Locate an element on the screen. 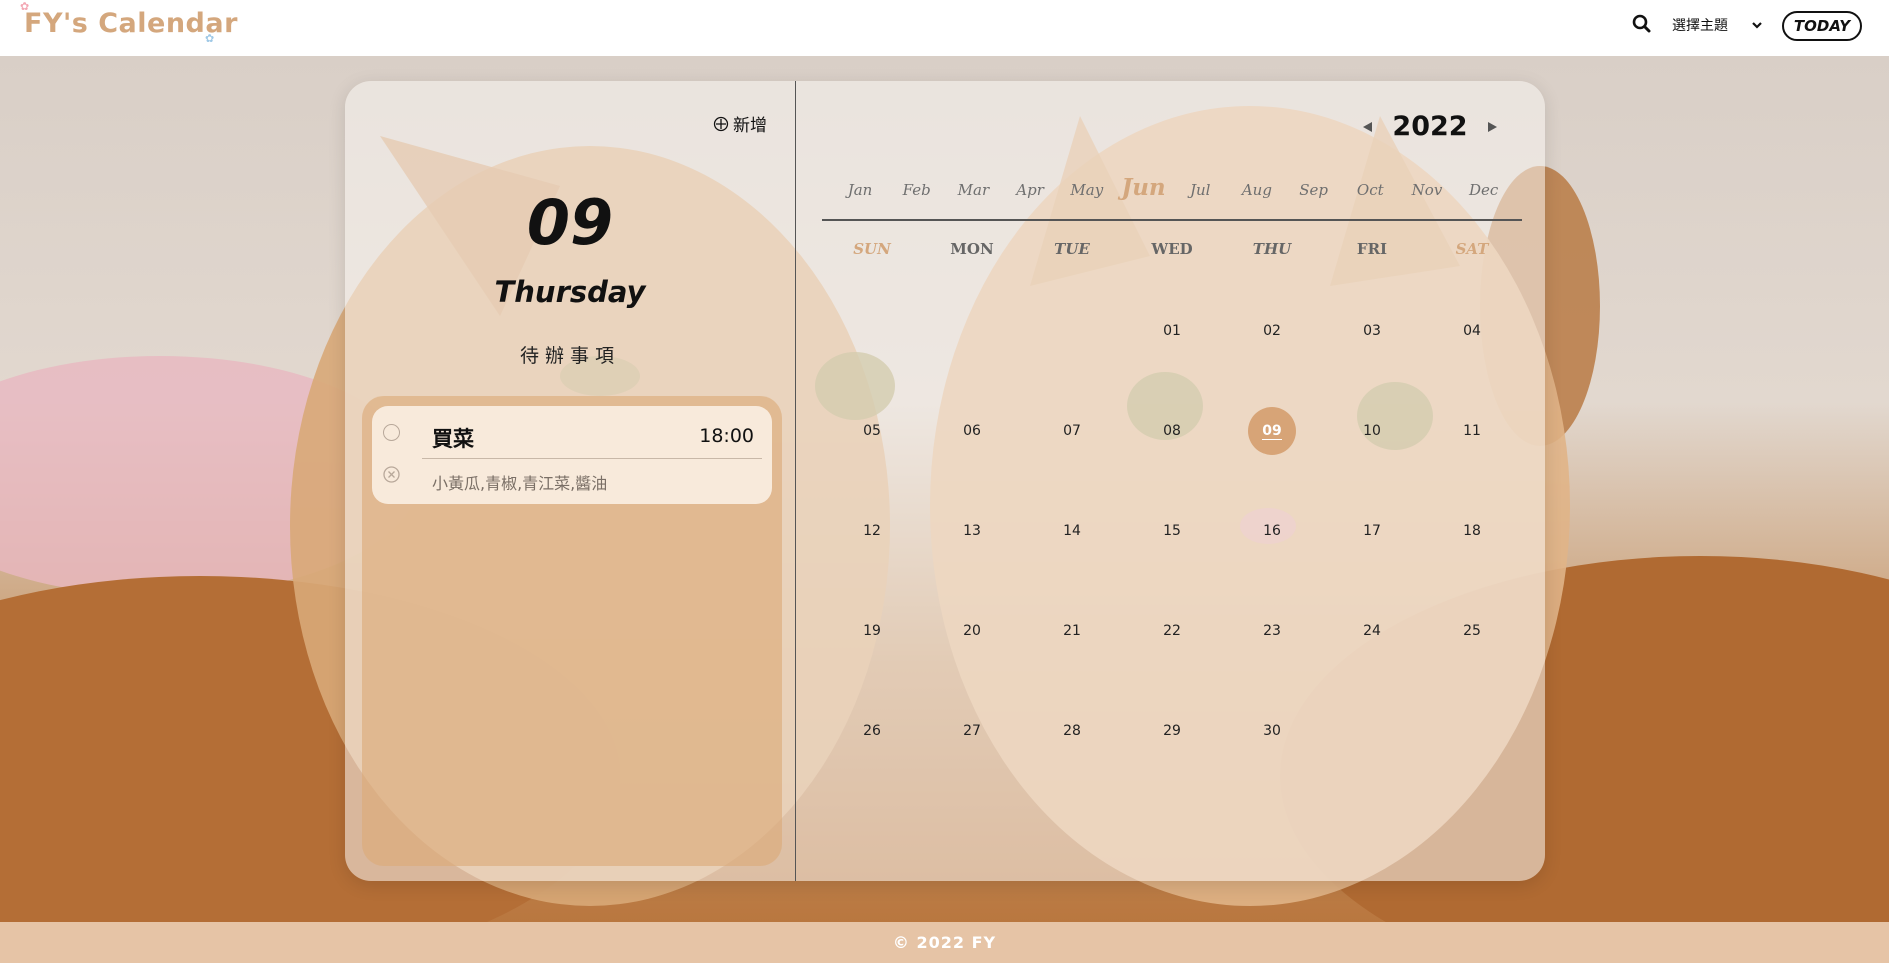  month-aug: Aug is located at coordinates (1257, 190).